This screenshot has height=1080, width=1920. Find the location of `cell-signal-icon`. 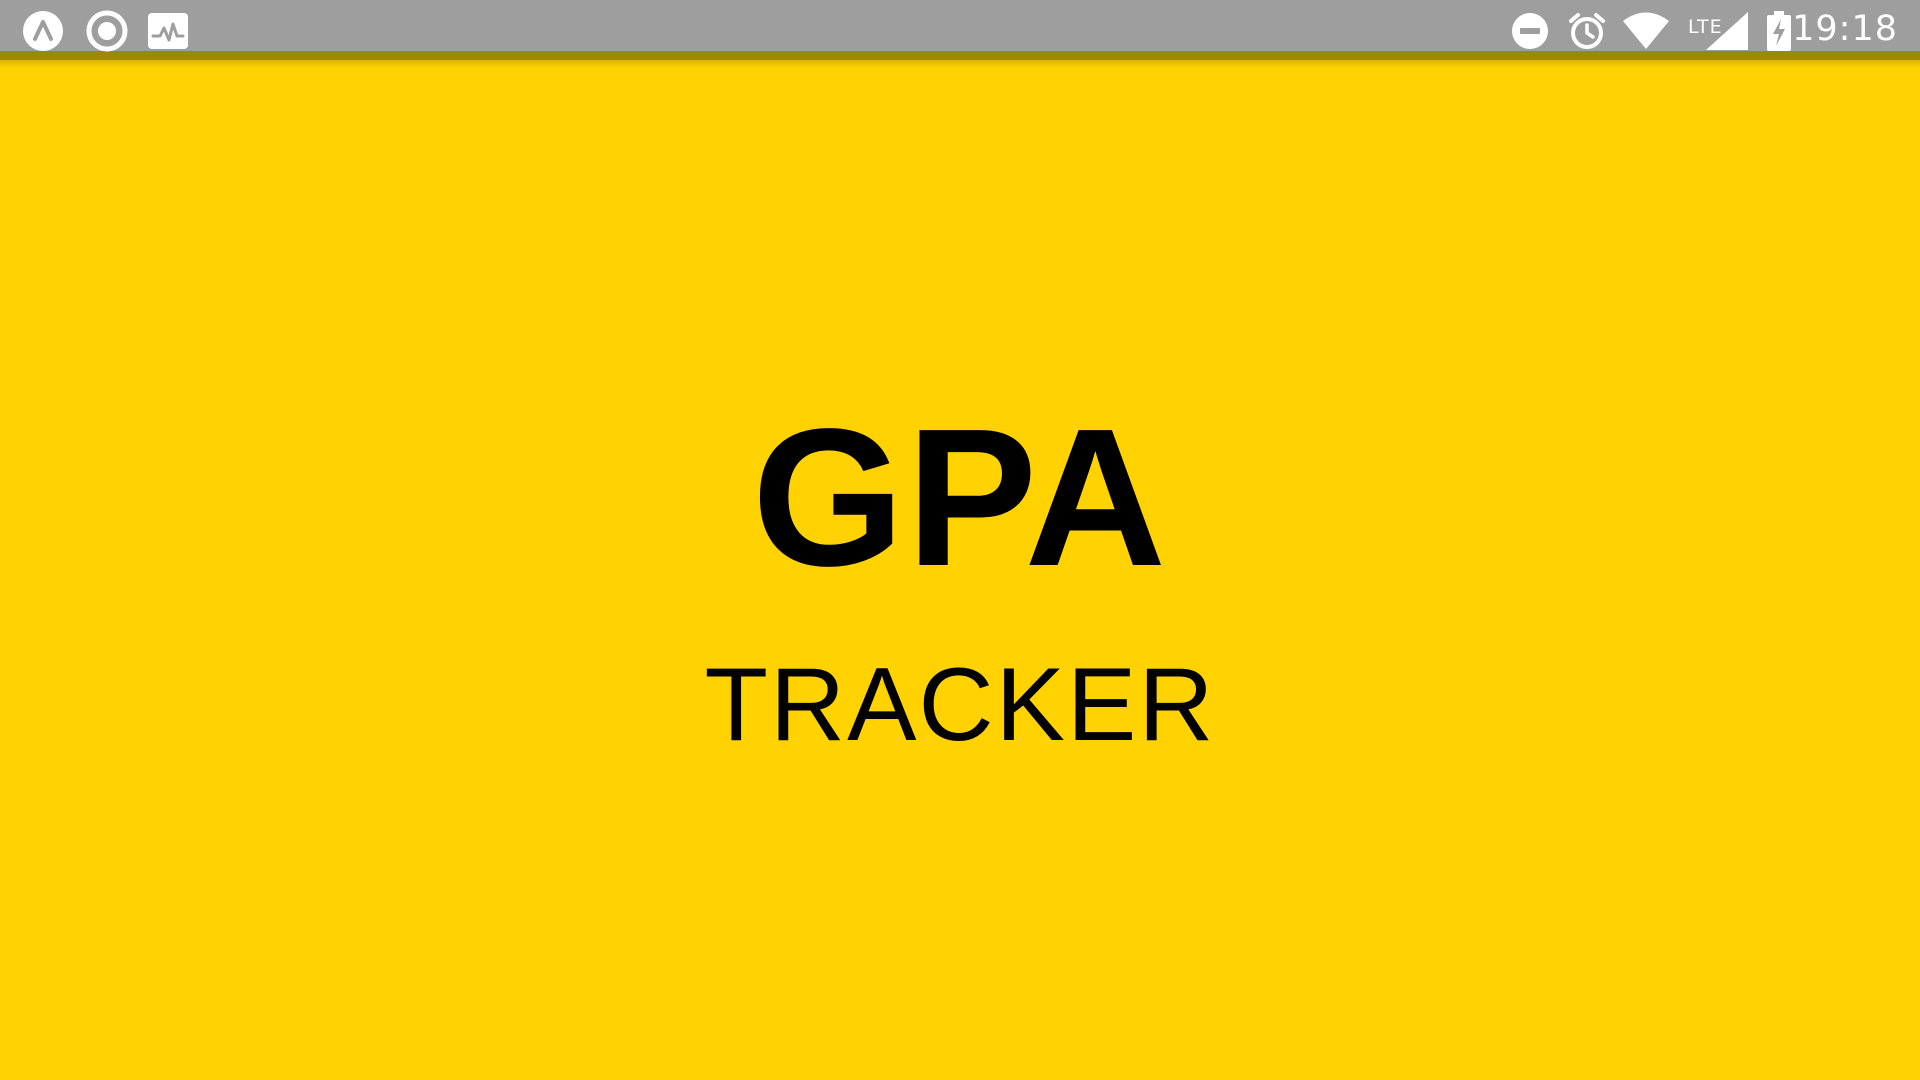

cell-signal-icon is located at coordinates (1727, 31).